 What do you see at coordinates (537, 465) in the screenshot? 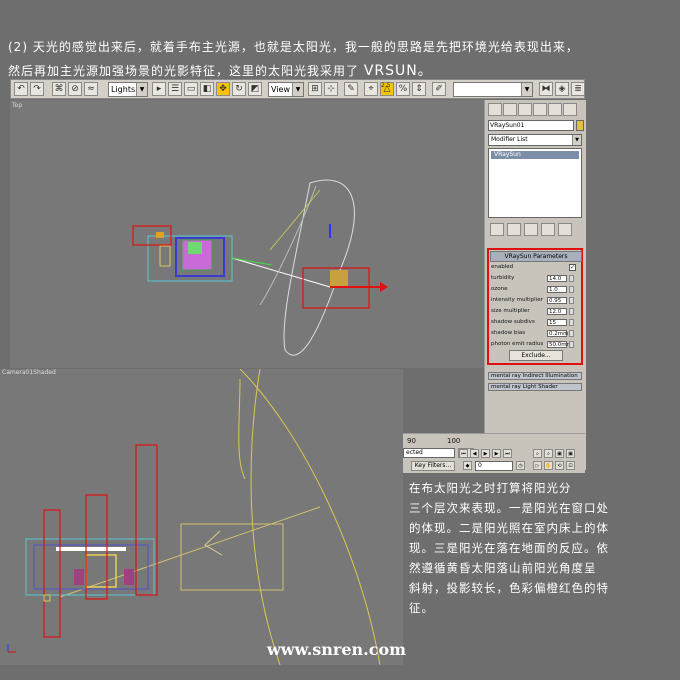
I see `fov-icon: ▷` at bounding box center [537, 465].